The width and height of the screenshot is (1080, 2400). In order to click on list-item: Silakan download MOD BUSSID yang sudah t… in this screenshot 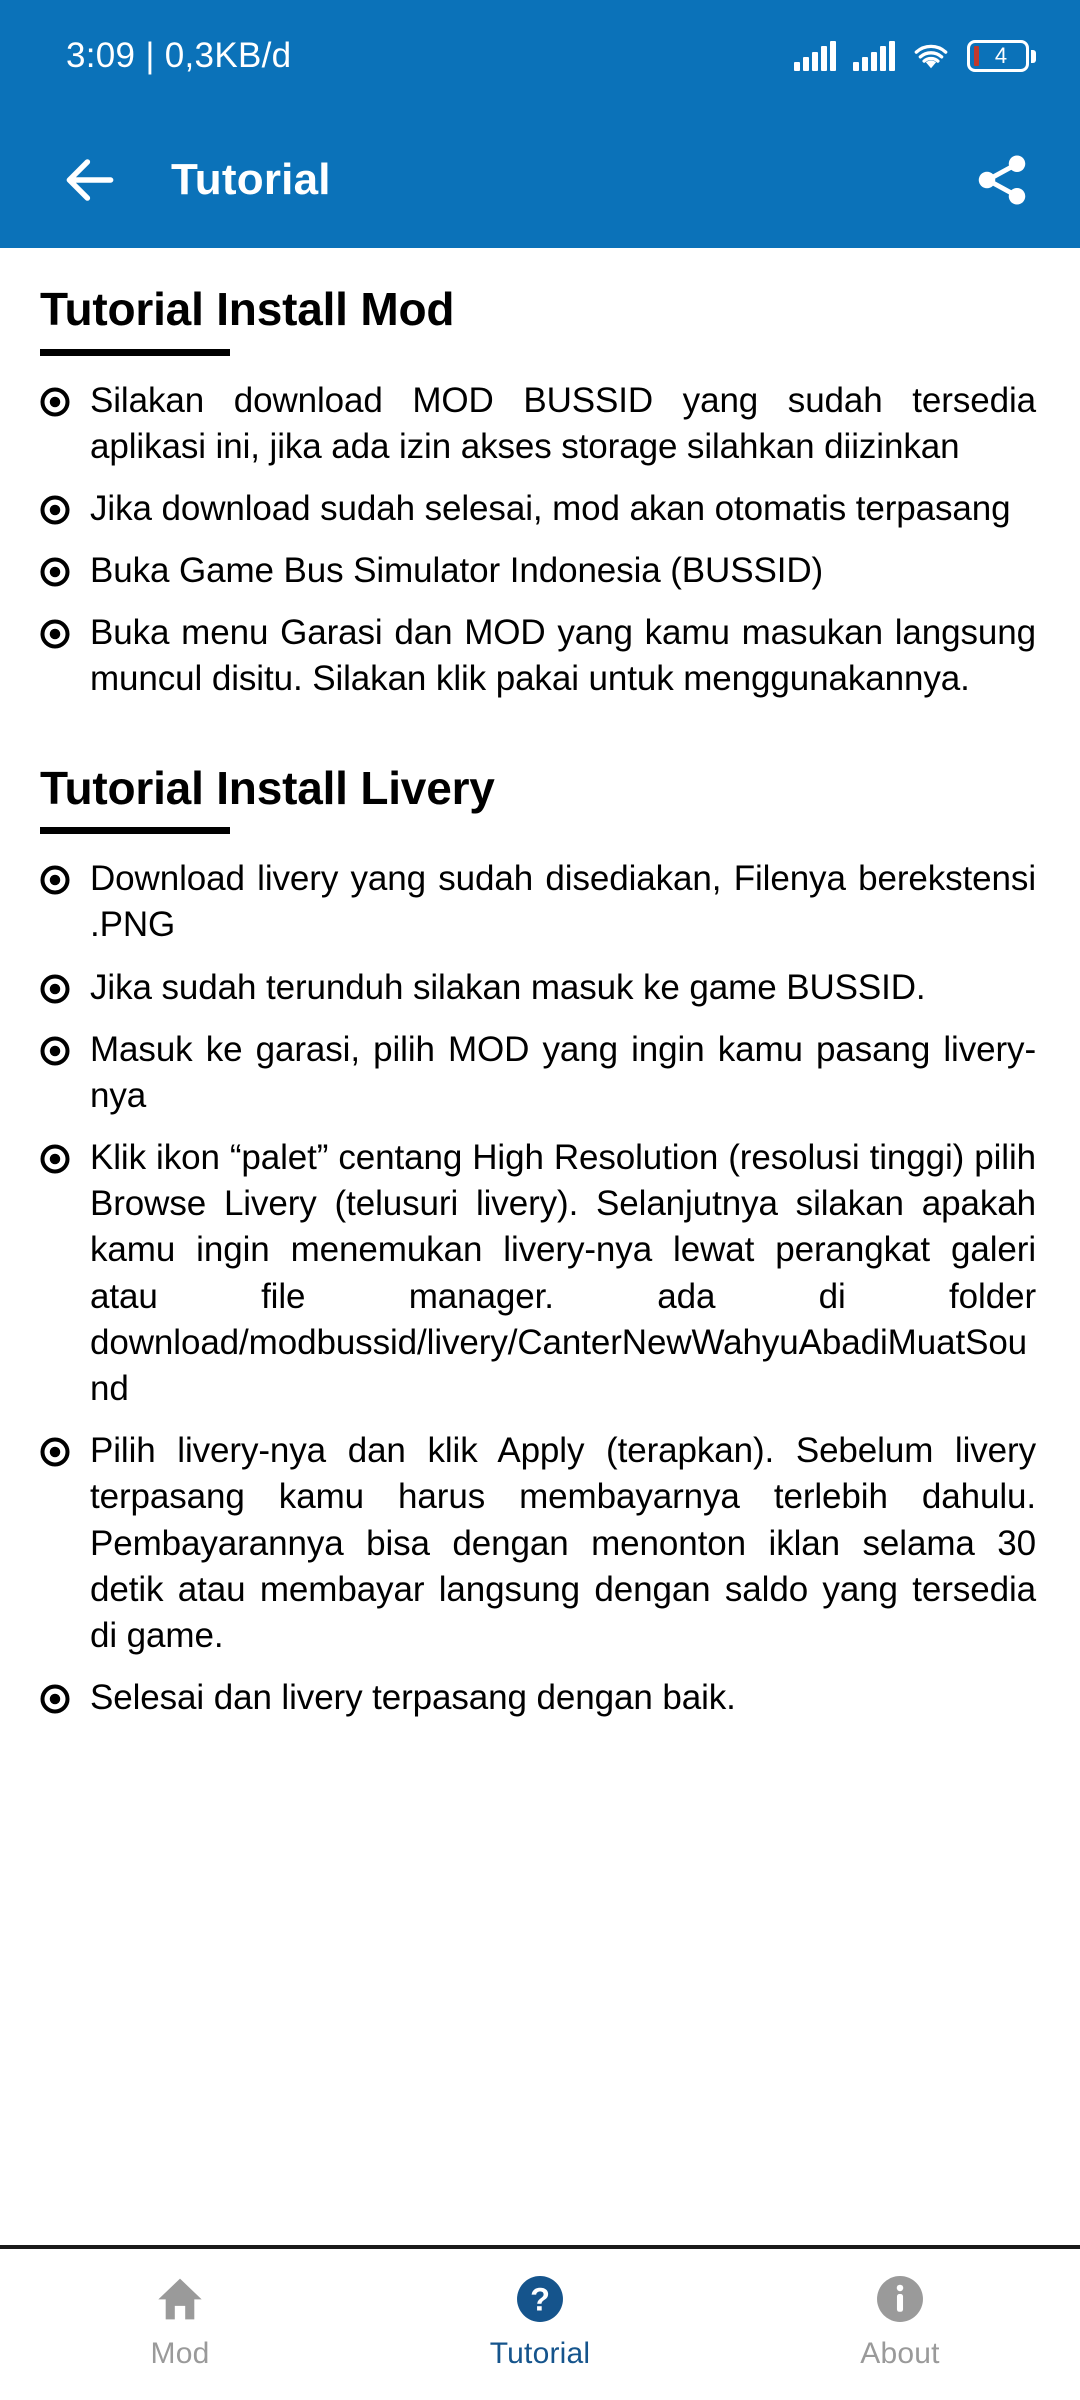, I will do `click(538, 424)`.